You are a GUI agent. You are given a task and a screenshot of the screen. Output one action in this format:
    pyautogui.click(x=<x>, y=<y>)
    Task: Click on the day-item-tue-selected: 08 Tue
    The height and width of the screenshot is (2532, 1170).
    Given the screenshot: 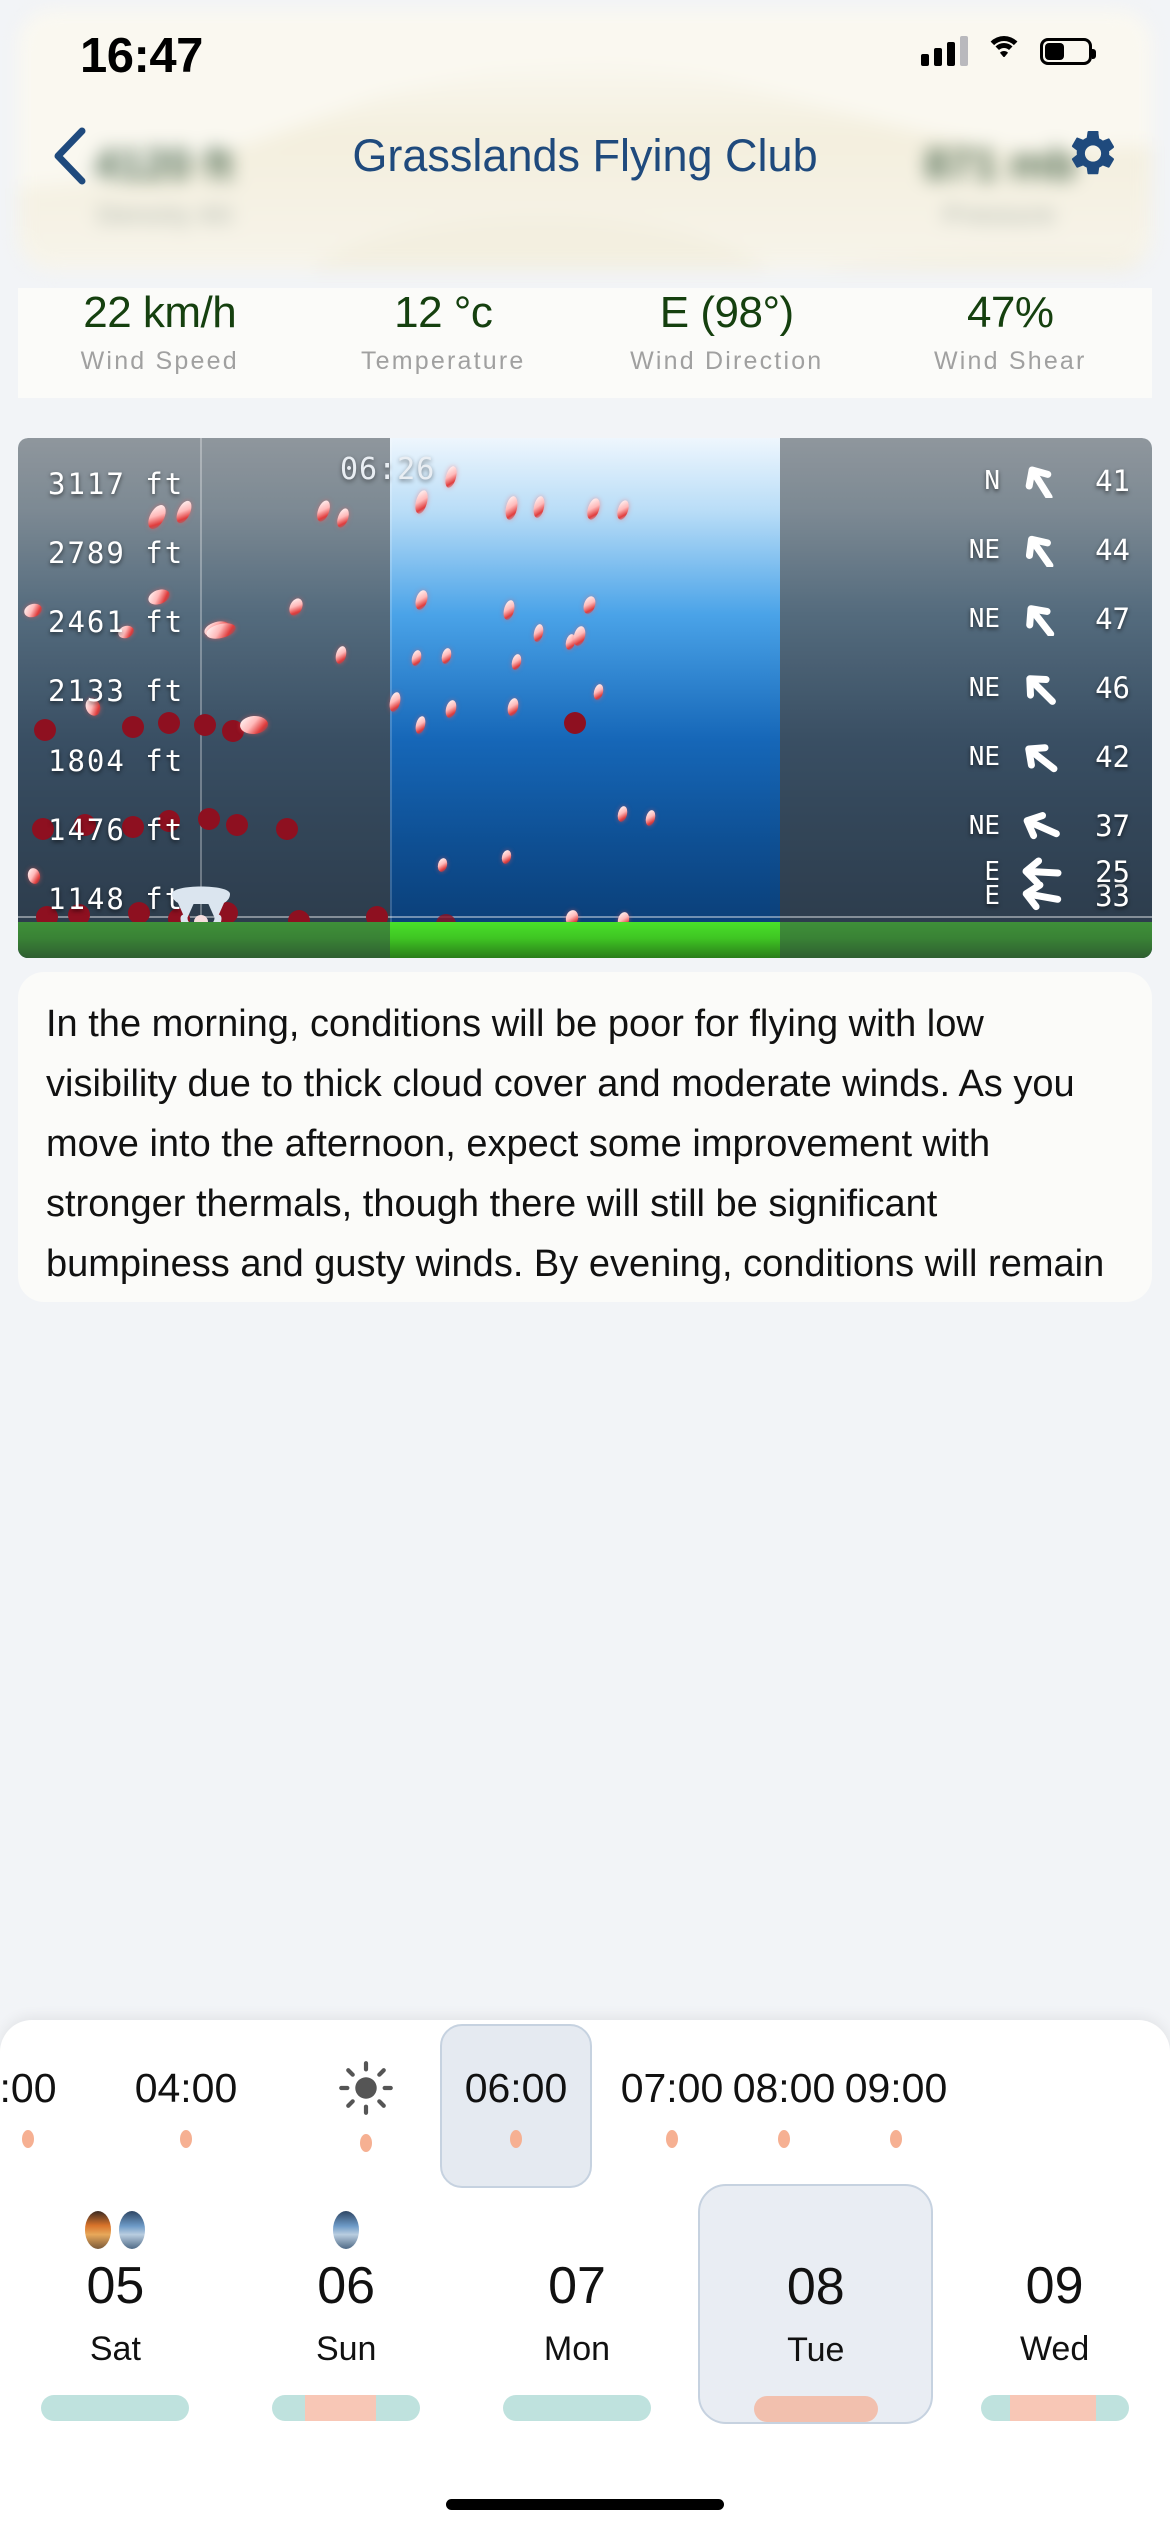 What is the action you would take?
    pyautogui.click(x=816, y=2304)
    